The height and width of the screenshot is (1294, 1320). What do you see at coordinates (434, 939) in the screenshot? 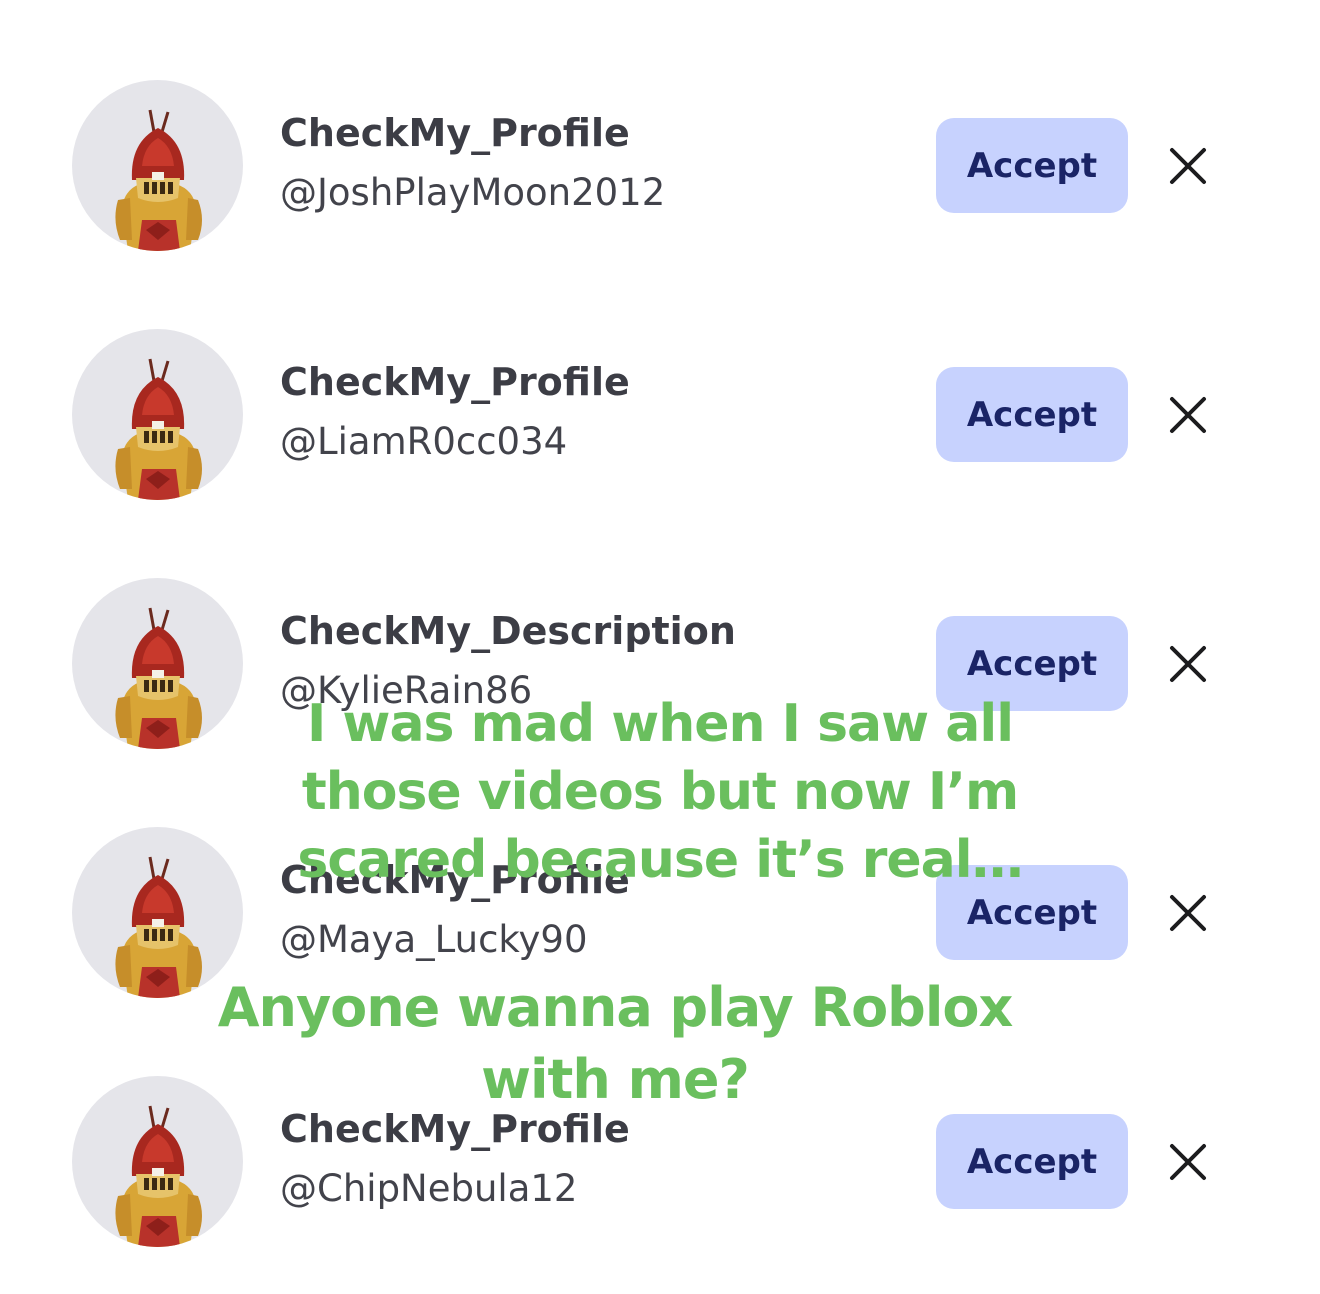
I see `username: @Maya_Lucky90` at bounding box center [434, 939].